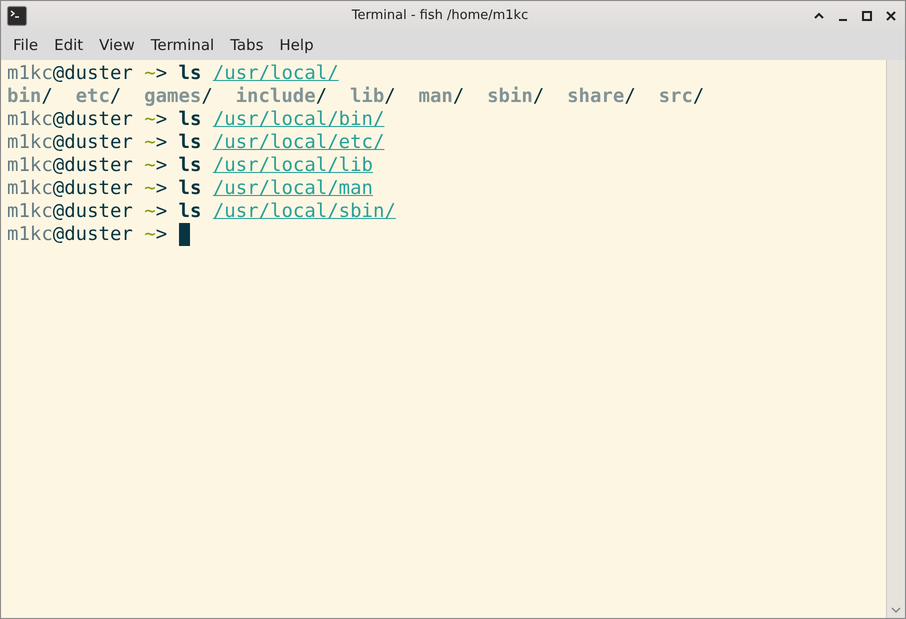 Image resolution: width=906 pixels, height=619 pixels. Describe the element at coordinates (601, 96) in the screenshot. I see `directory-name: share/` at that location.